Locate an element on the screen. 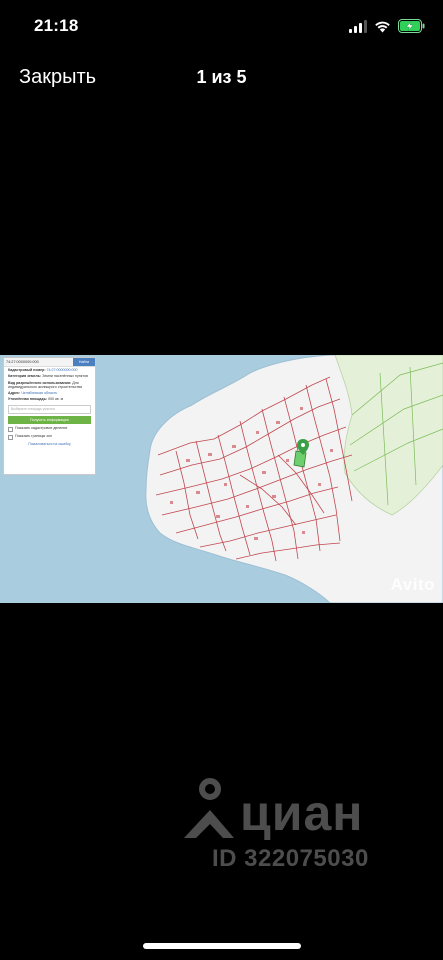 The height and width of the screenshot is (960, 443). category-value: Земли населённых пунктов is located at coordinates (65, 376).